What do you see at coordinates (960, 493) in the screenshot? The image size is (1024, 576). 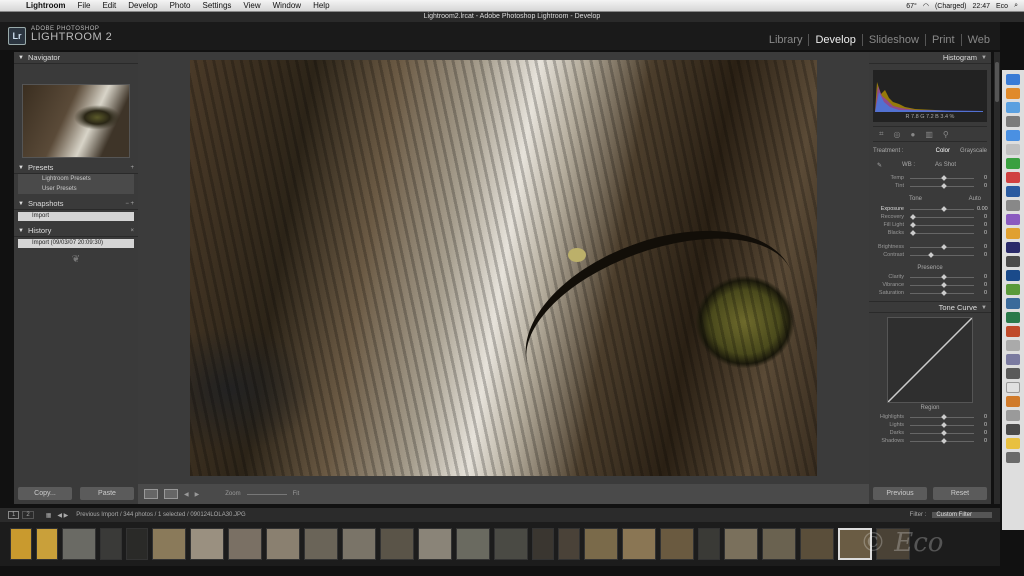 I see `reset-button: Reset` at bounding box center [960, 493].